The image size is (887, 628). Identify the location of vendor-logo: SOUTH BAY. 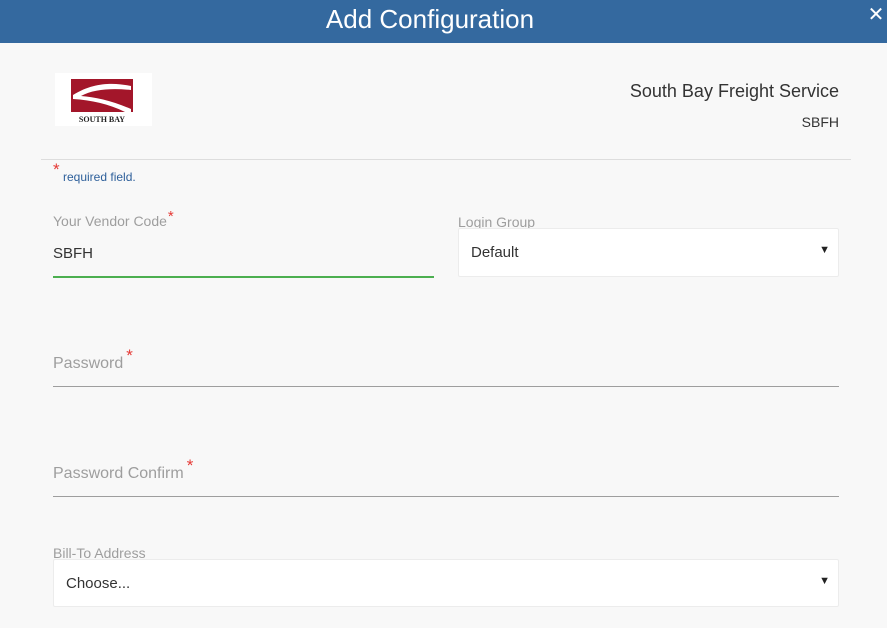
(103, 99).